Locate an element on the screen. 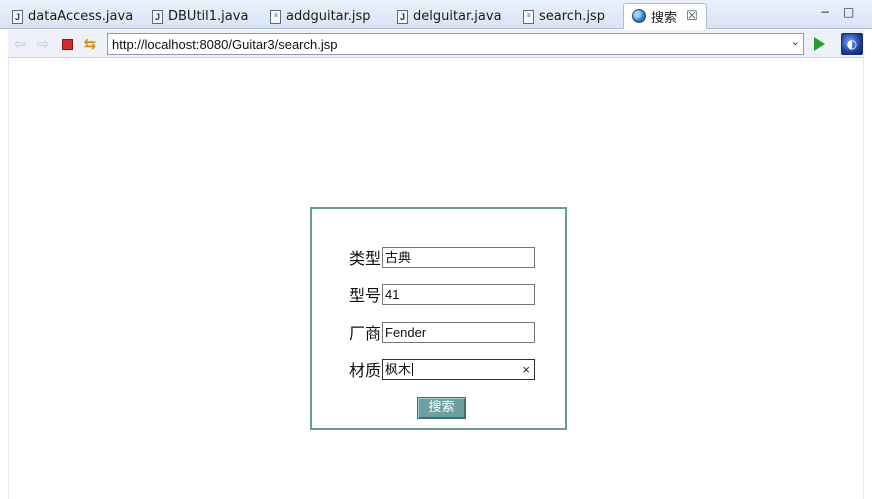  tab-label: search.jsp is located at coordinates (572, 16).